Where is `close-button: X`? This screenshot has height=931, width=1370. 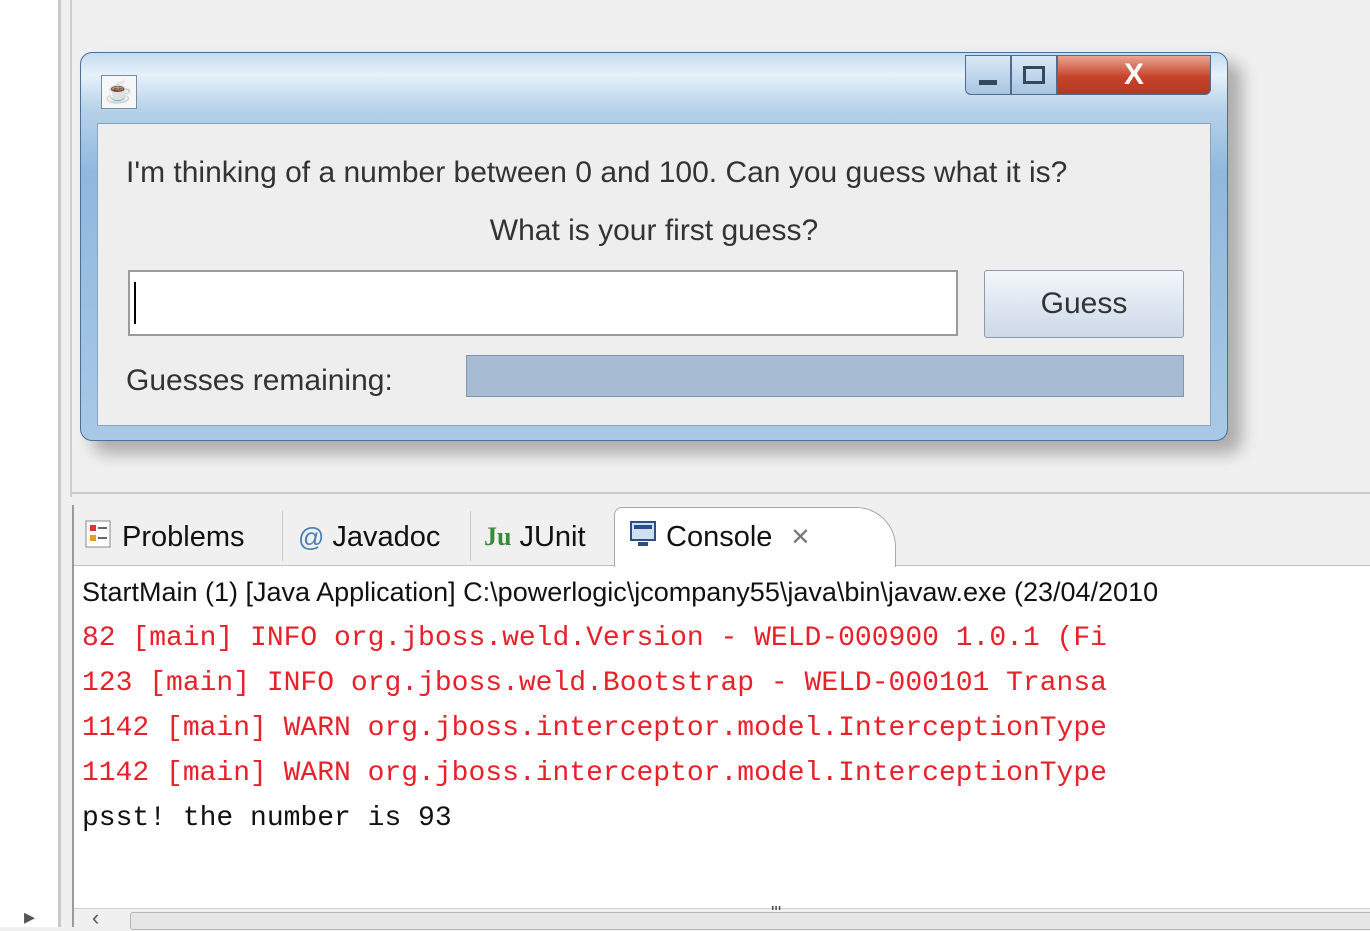 close-button: X is located at coordinates (1134, 75).